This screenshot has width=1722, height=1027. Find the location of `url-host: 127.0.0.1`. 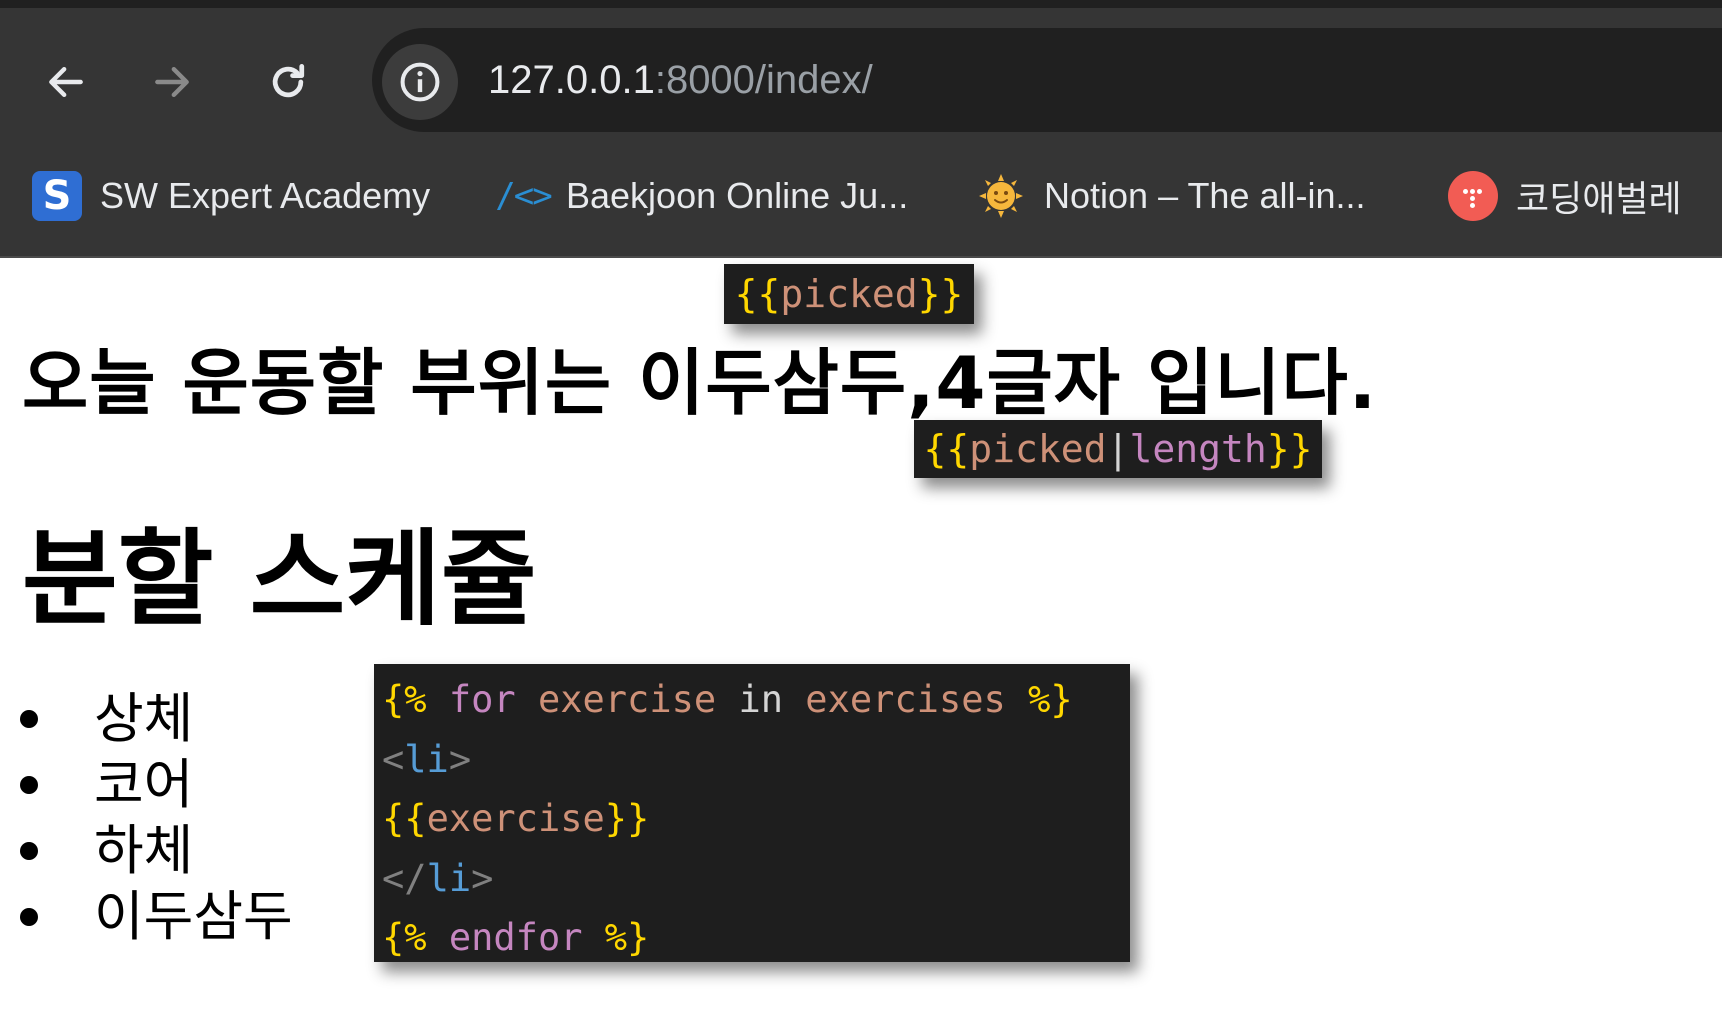

url-host: 127.0.0.1 is located at coordinates (571, 80).